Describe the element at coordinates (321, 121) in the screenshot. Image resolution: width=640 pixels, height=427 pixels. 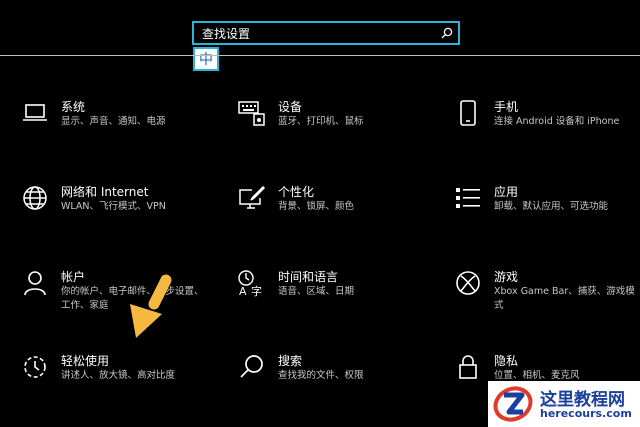
I see `tile-description: 蓝牙、打印机、鼠标` at that location.